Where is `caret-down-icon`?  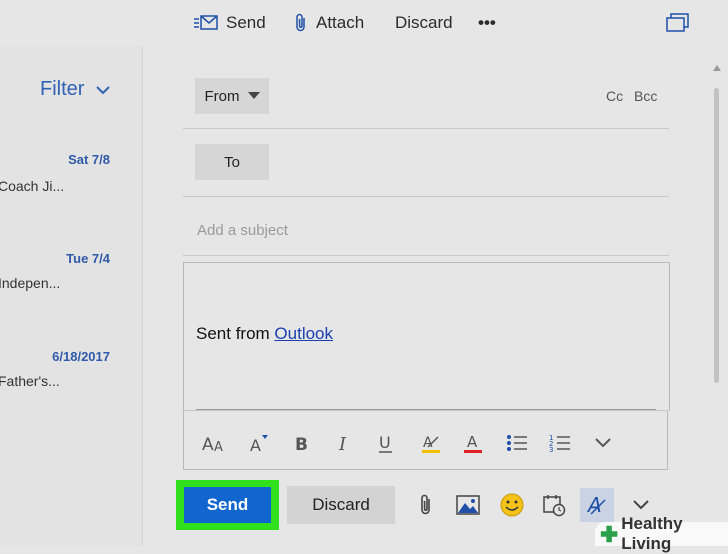 caret-down-icon is located at coordinates (253, 95).